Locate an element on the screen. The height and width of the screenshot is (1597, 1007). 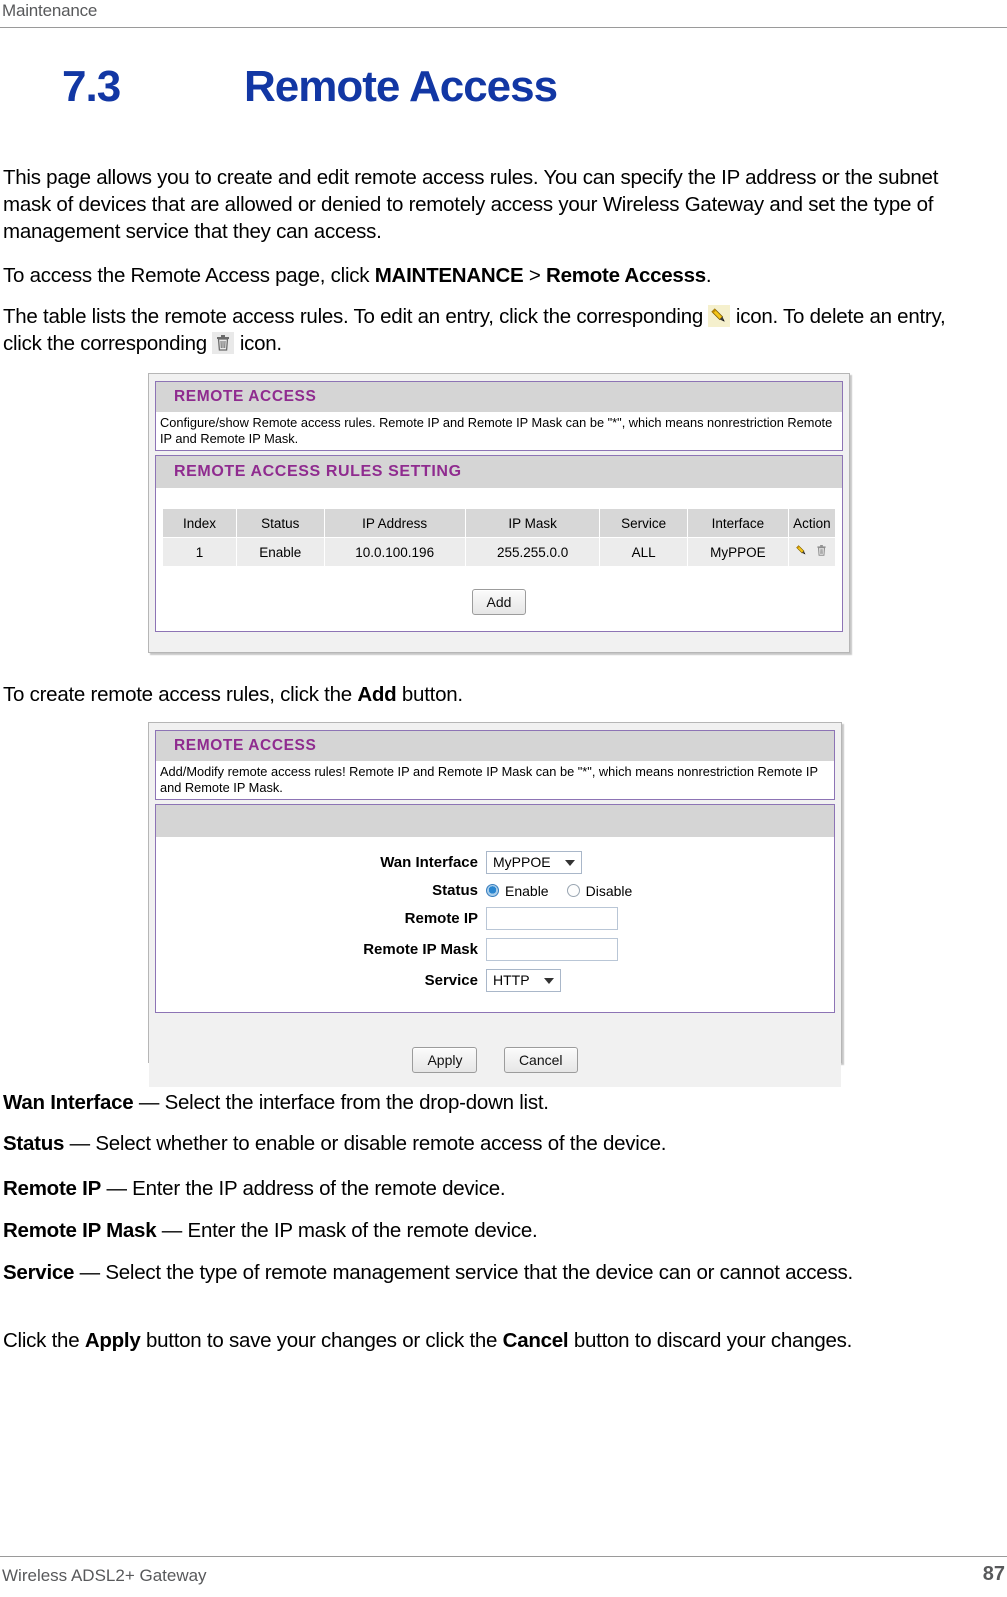
page-running-header: Maintenance is located at coordinates (503, 14).